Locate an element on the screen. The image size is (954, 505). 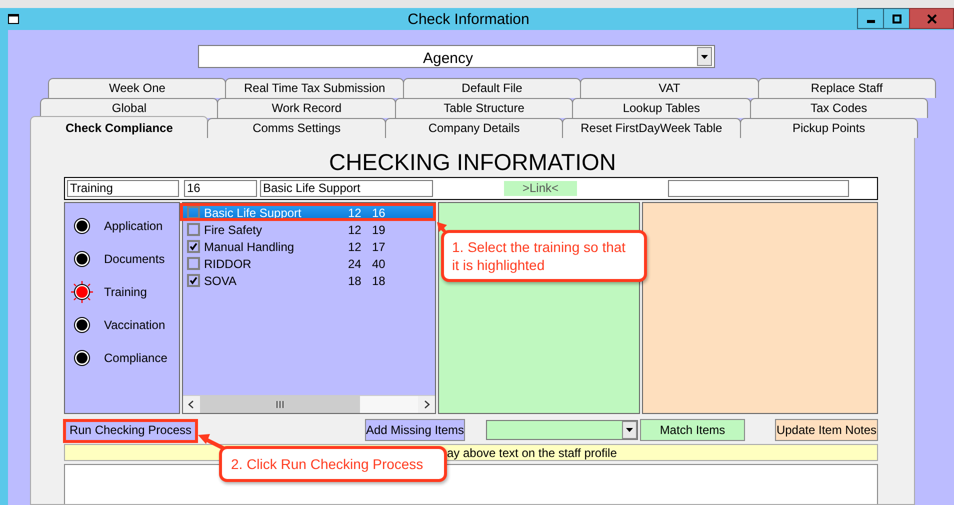
scrollbar-thumb is located at coordinates (280, 404).